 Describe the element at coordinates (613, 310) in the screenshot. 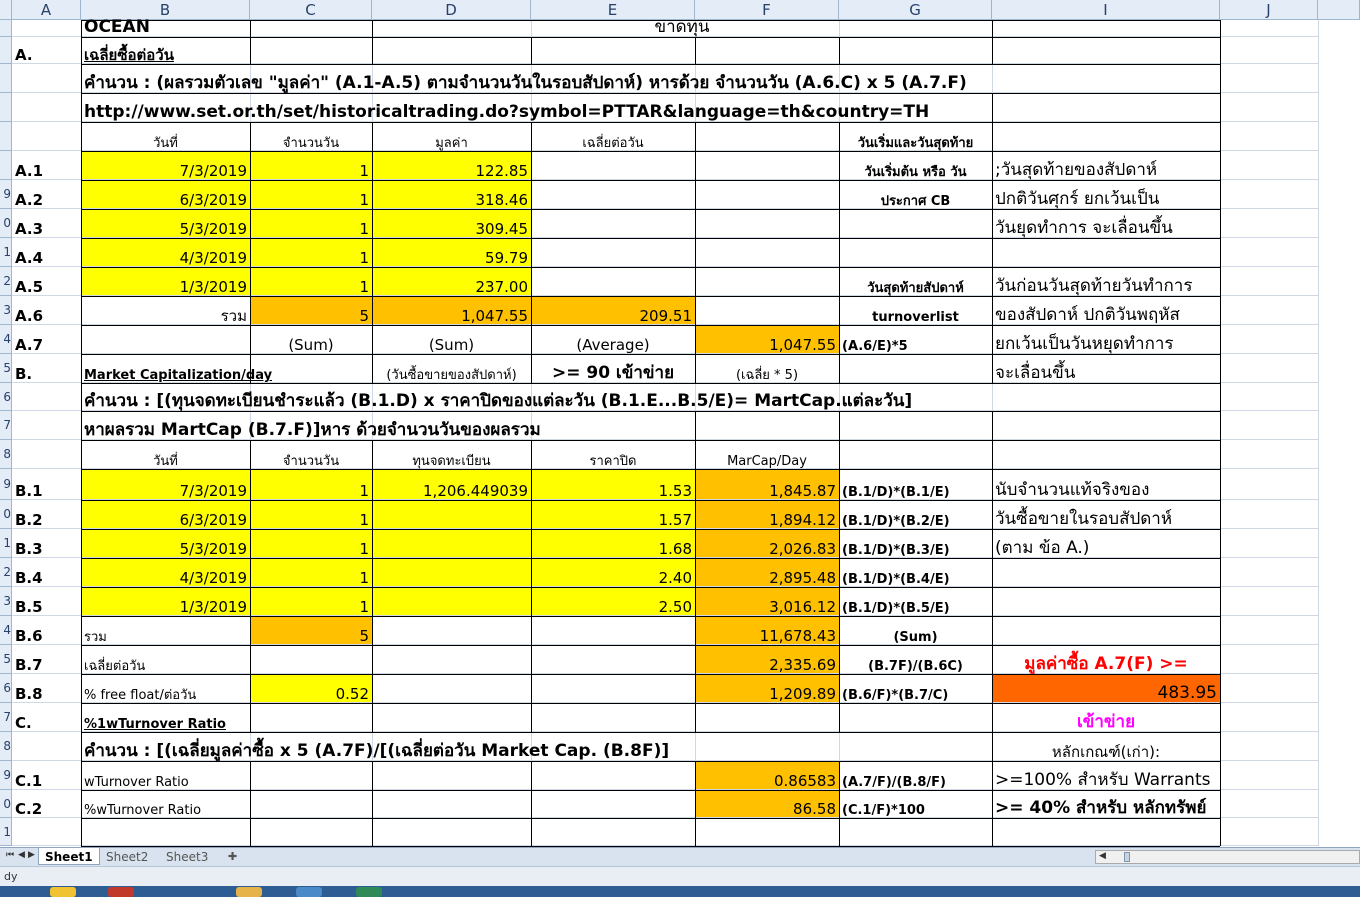

I see `cell-e11: 209.51` at that location.